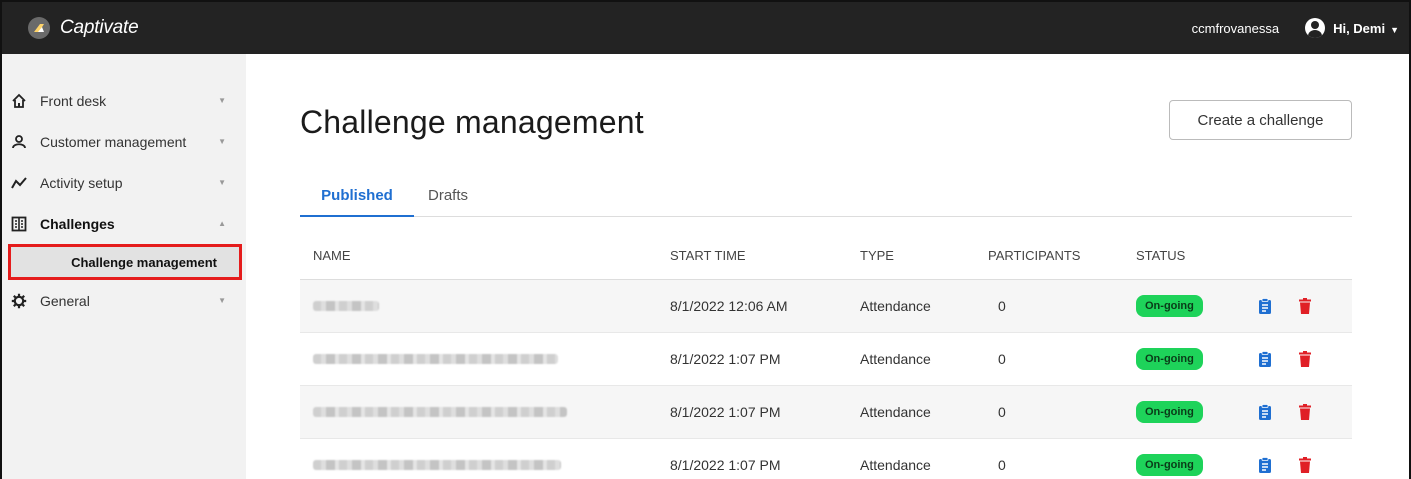  I want to click on tab-published: Published, so click(357, 199).